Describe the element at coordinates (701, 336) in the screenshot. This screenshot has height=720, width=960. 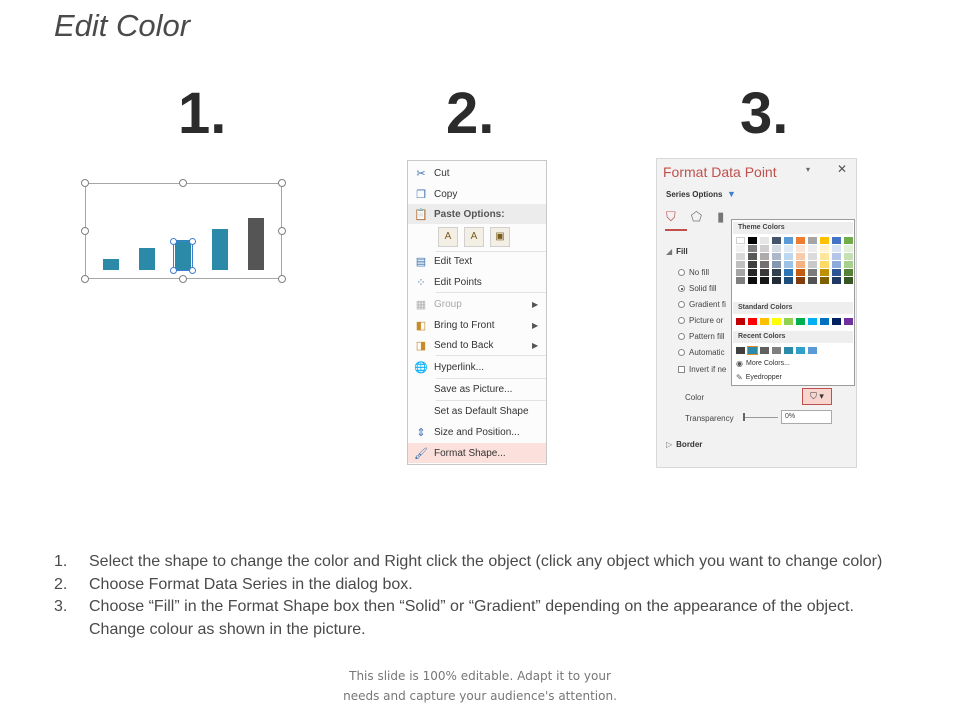
I see `fill-option-pattern-fill: Pattern fill` at that location.